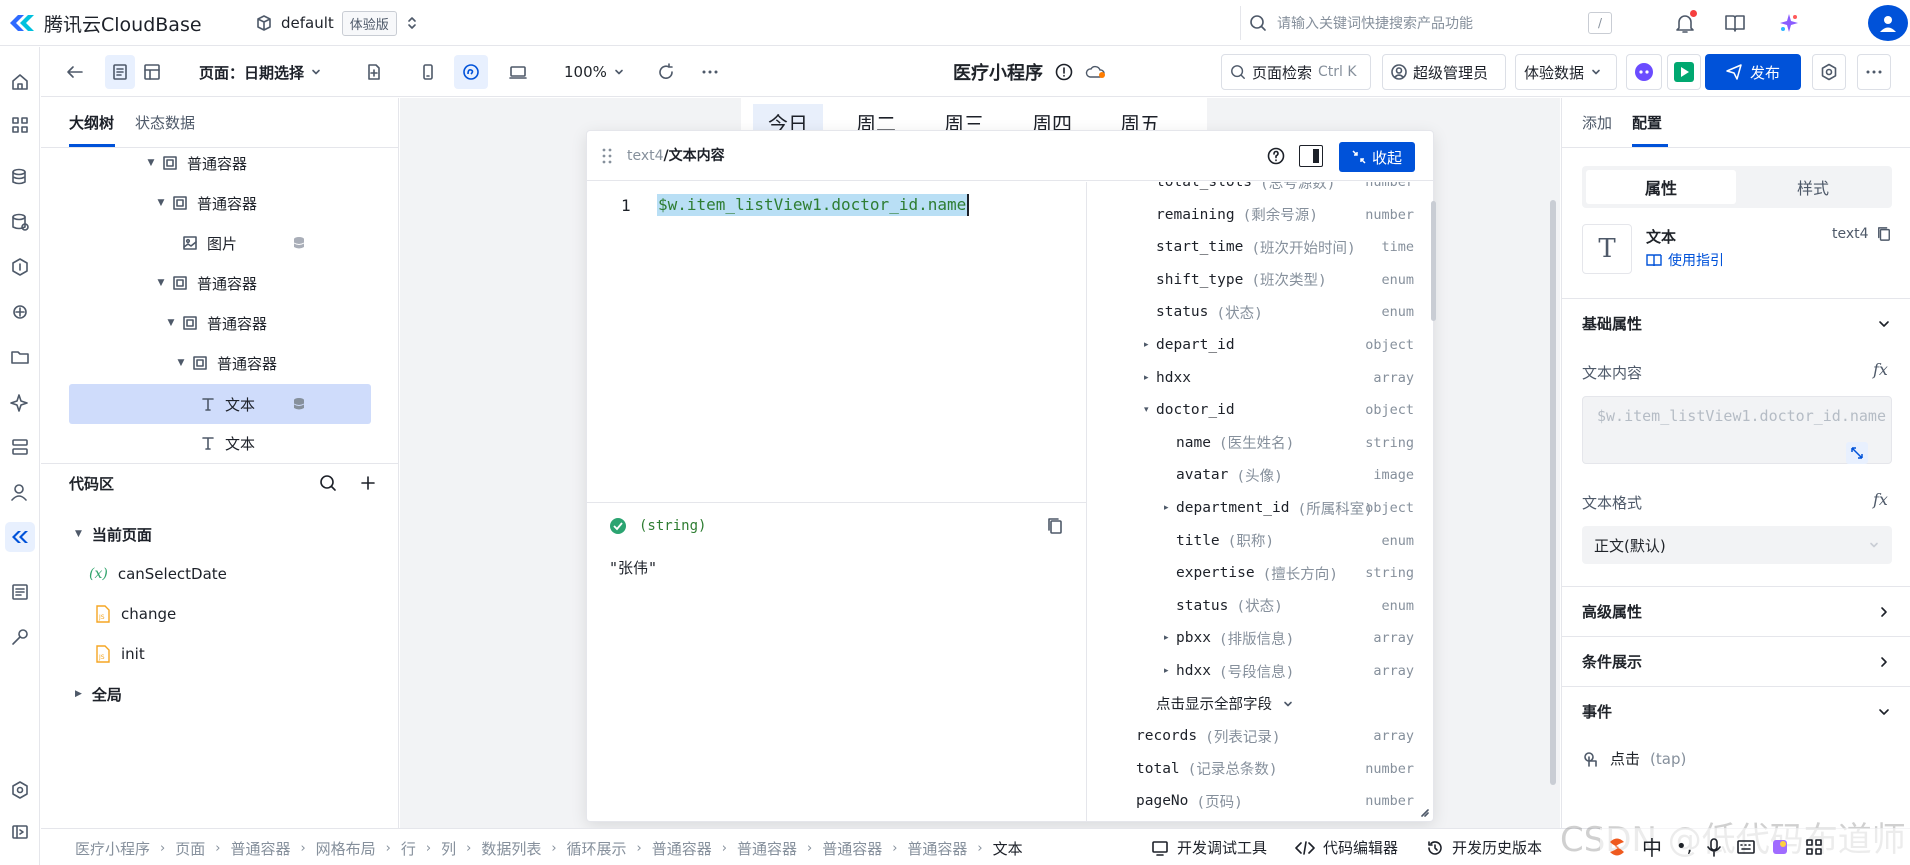  I want to click on ai-assistant-icon, so click(1789, 23).